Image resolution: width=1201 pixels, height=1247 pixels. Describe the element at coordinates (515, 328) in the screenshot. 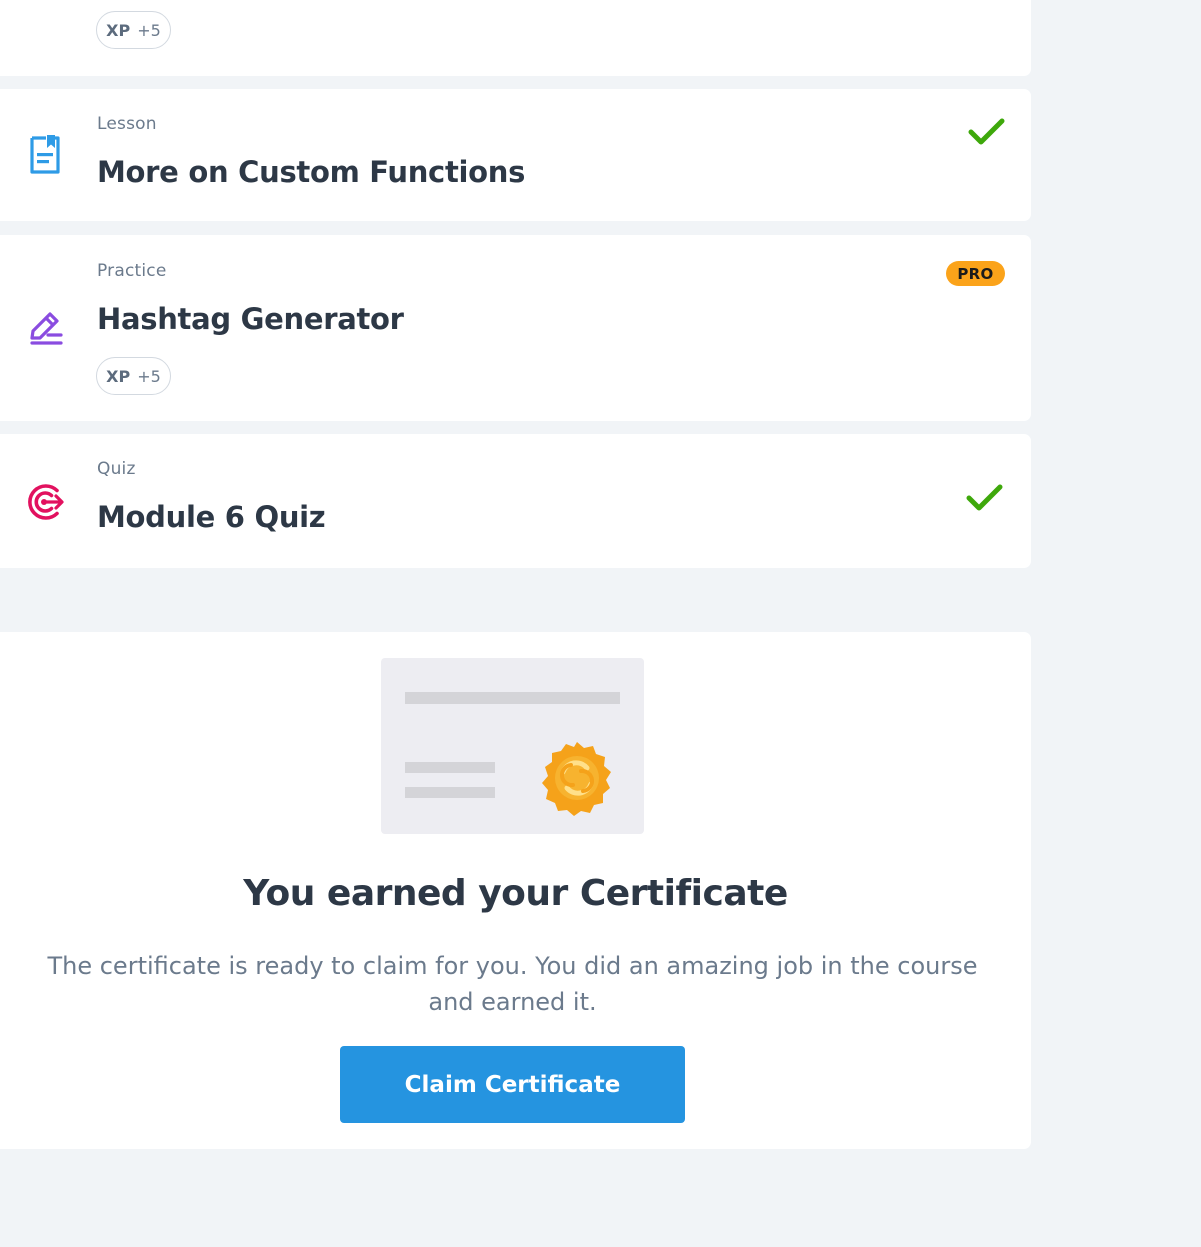

I see `item-card-practice: Practice Hashtag Generator PRO XP +5` at that location.